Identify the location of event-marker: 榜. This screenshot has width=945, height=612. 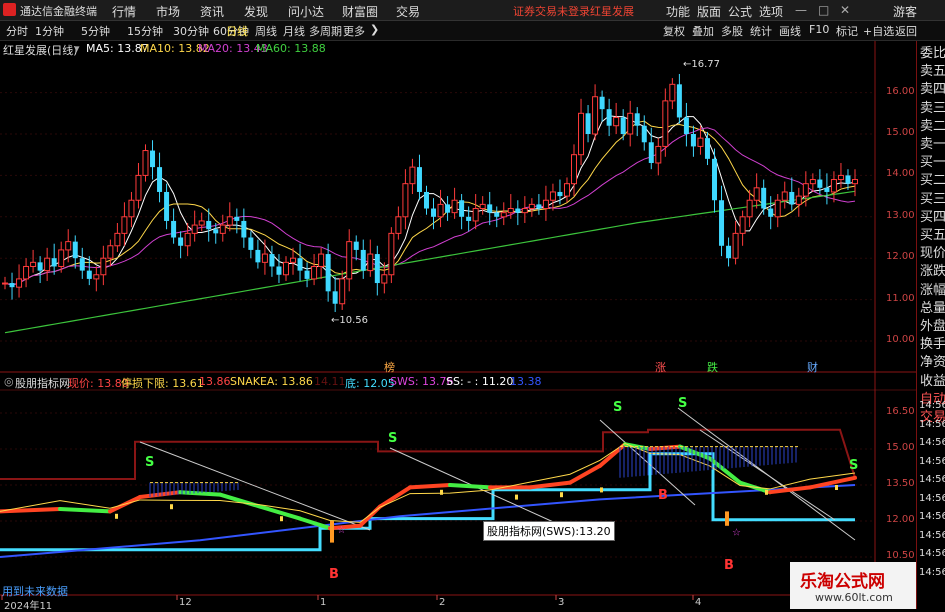
(389, 367).